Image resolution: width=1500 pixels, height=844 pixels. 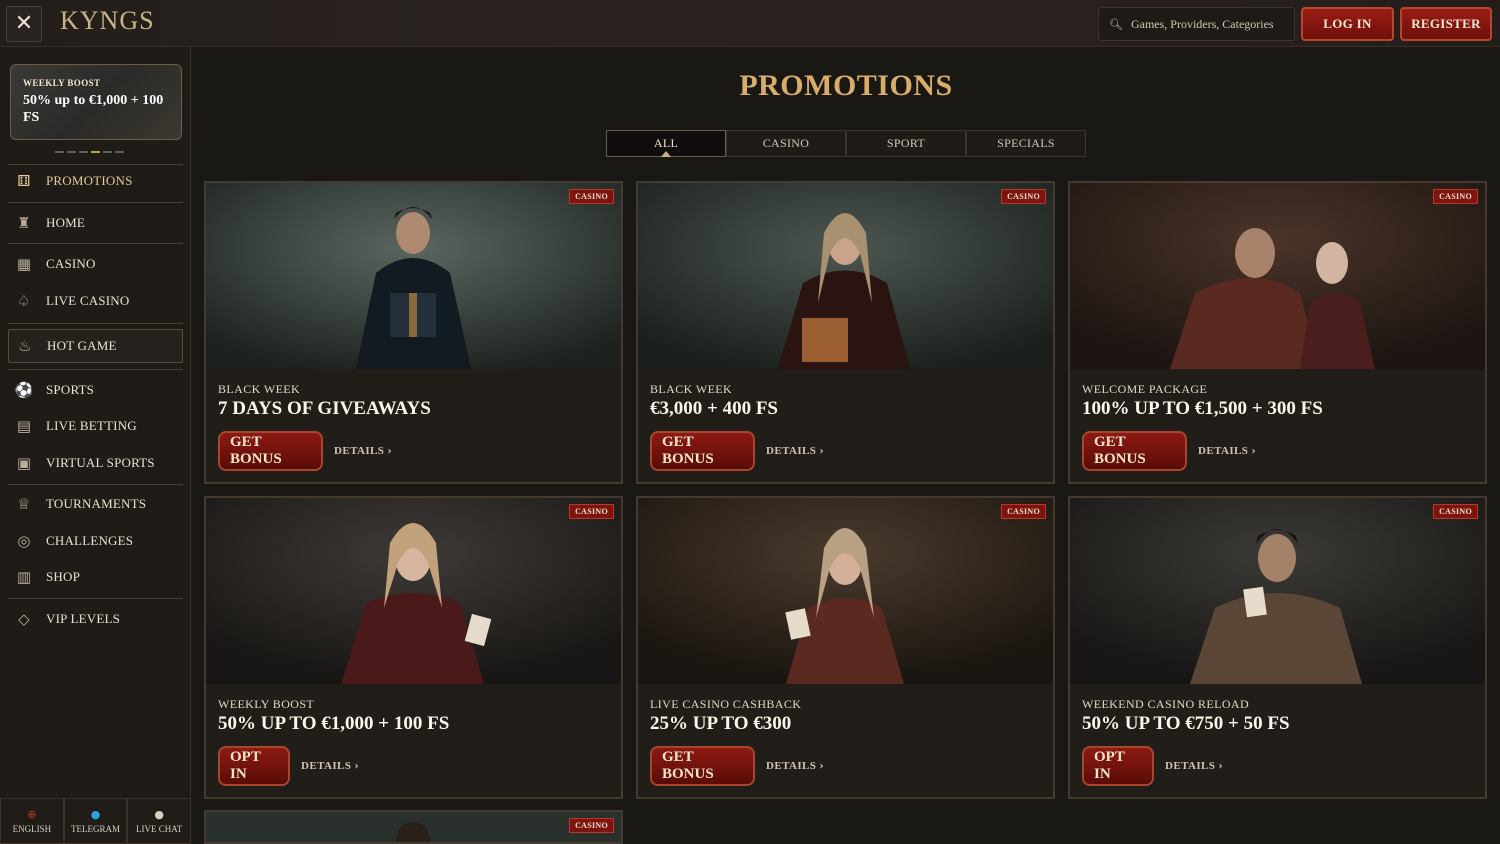 What do you see at coordinates (24, 301) in the screenshot?
I see `cards-icon: ♤` at bounding box center [24, 301].